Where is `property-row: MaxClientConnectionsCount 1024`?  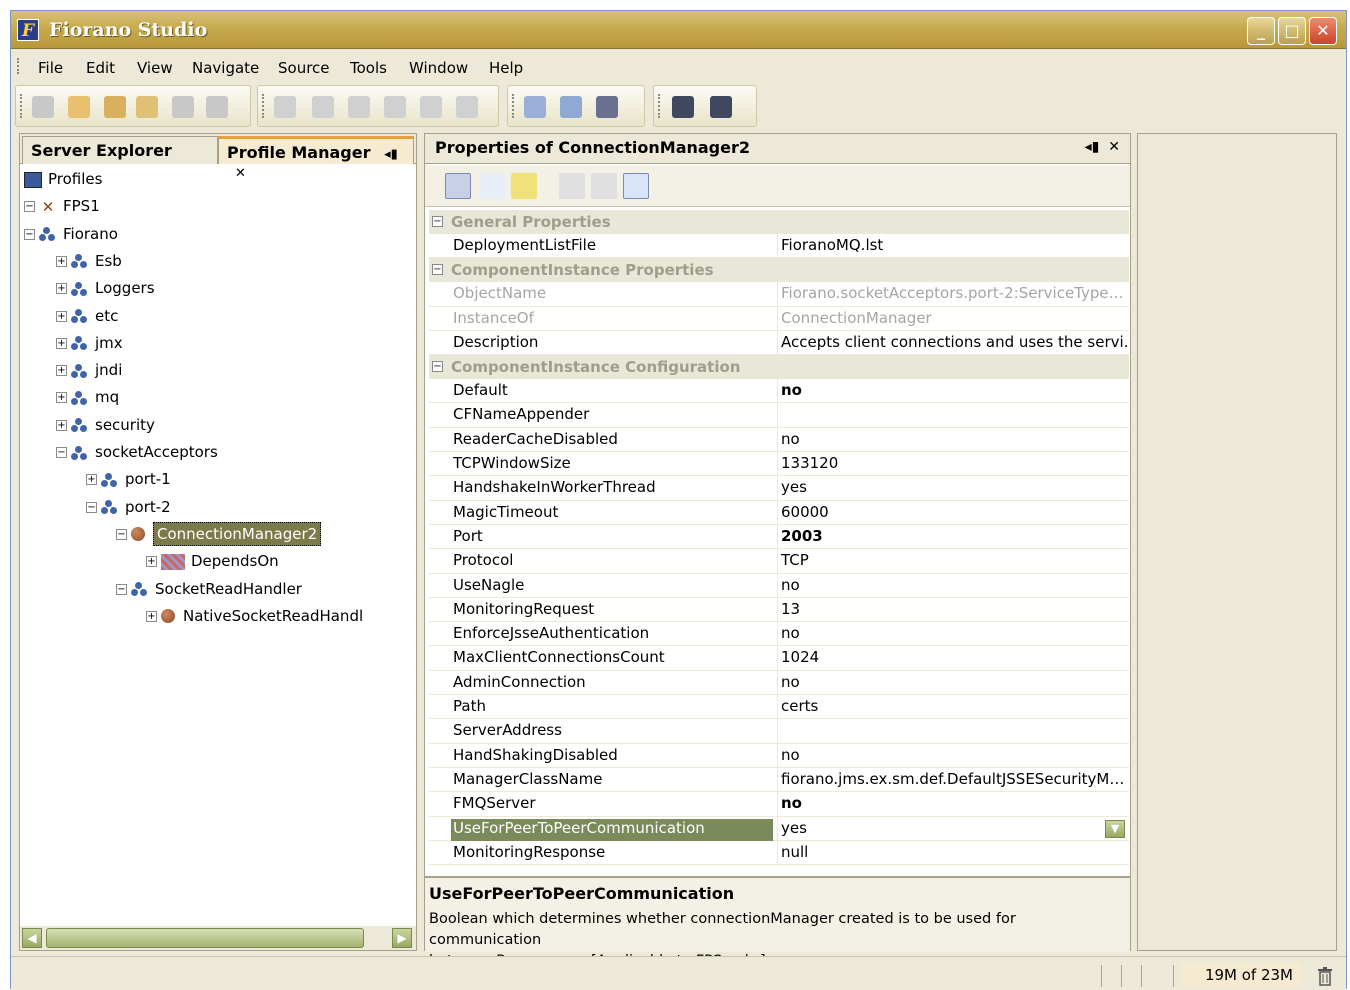
property-row: MaxClientConnectionsCount 1024 is located at coordinates (779, 658).